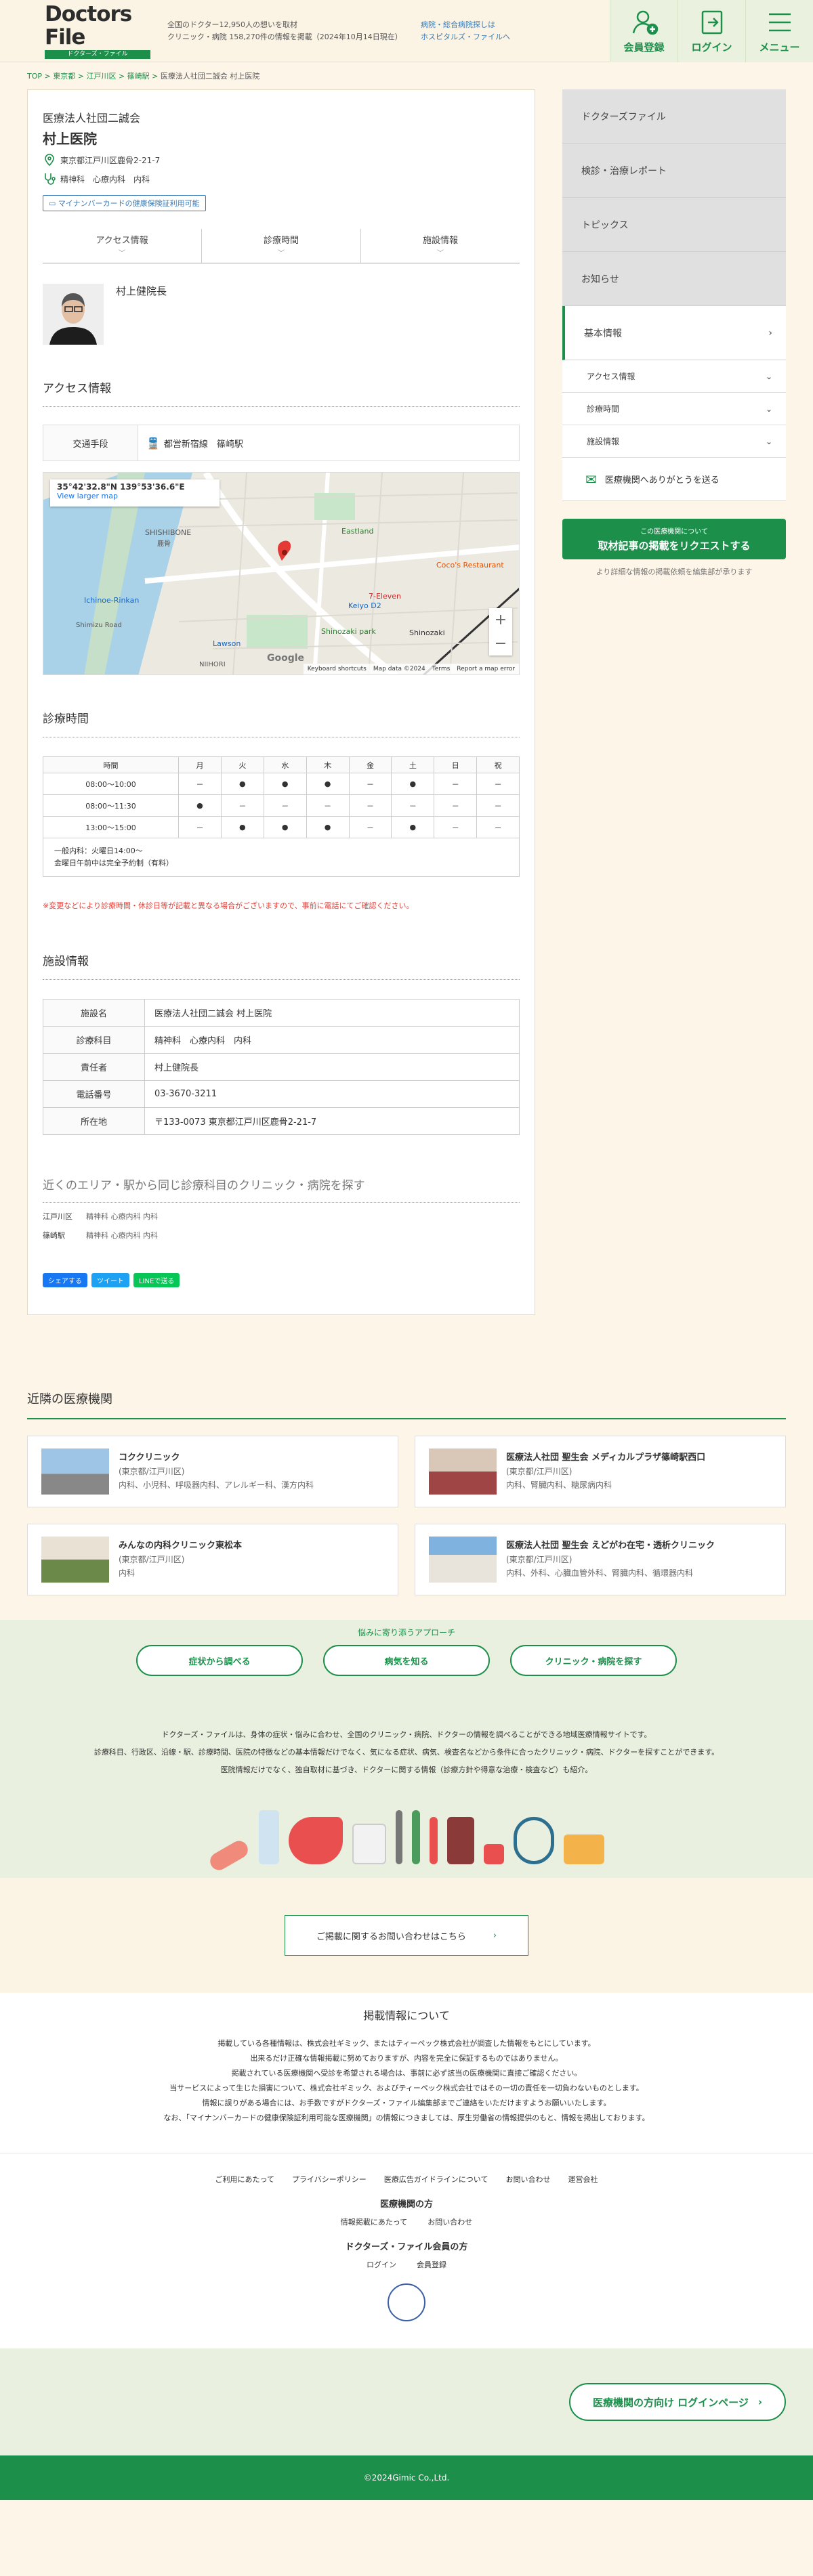  What do you see at coordinates (281, 723) in the screenshot?
I see `hours-title: 診療時間` at bounding box center [281, 723].